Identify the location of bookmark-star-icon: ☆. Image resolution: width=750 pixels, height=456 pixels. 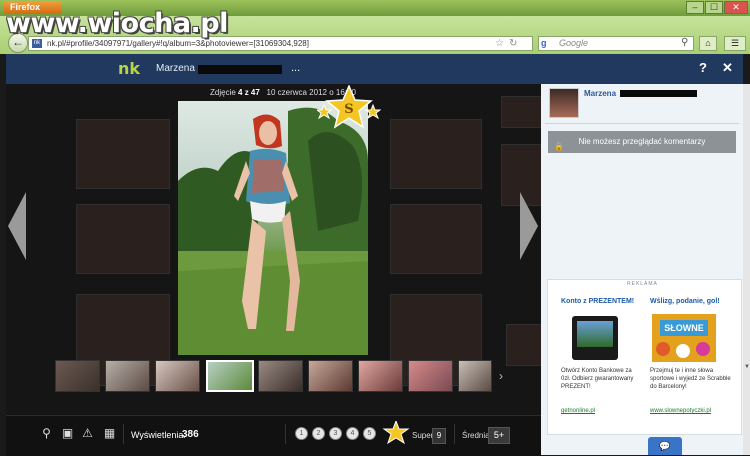
(499, 43).